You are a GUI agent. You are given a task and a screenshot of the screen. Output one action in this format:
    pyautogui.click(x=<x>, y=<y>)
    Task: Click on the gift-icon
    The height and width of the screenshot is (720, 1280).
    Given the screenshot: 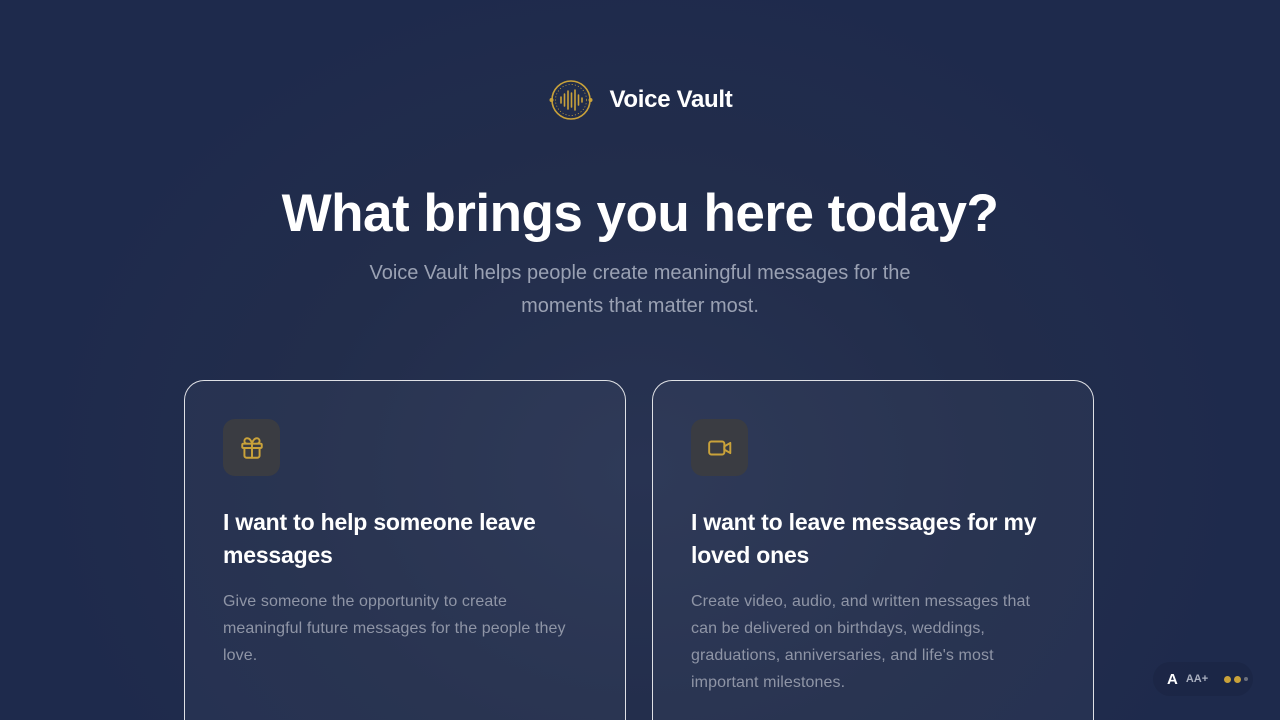 What is the action you would take?
    pyautogui.click(x=251, y=447)
    